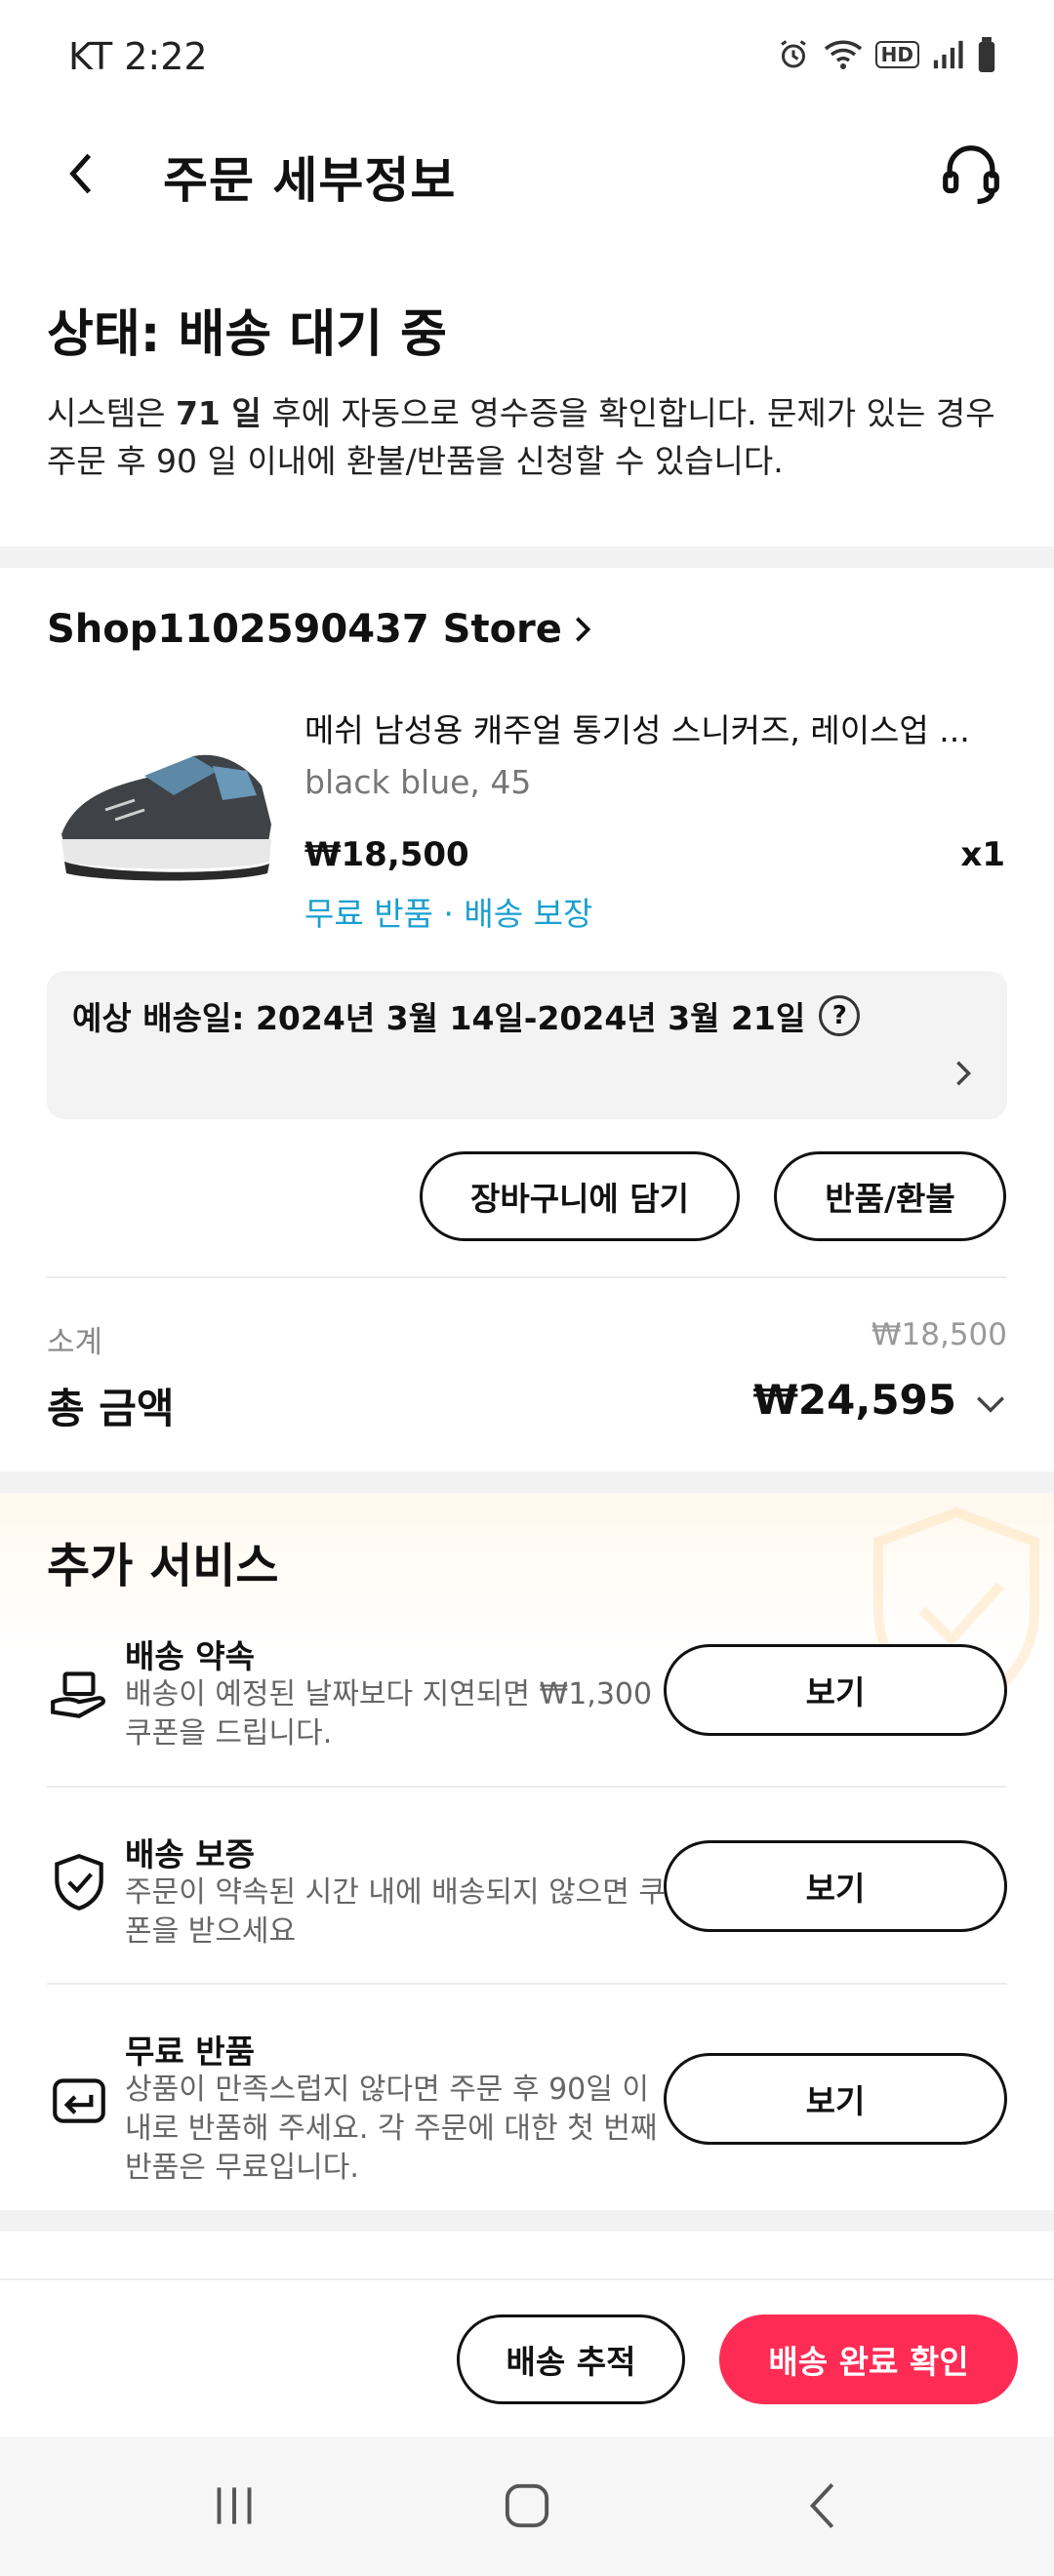 The width and height of the screenshot is (1054, 2576). Describe the element at coordinates (527, 56) in the screenshot. I see `status-bar: KT 2:22 HD` at that location.